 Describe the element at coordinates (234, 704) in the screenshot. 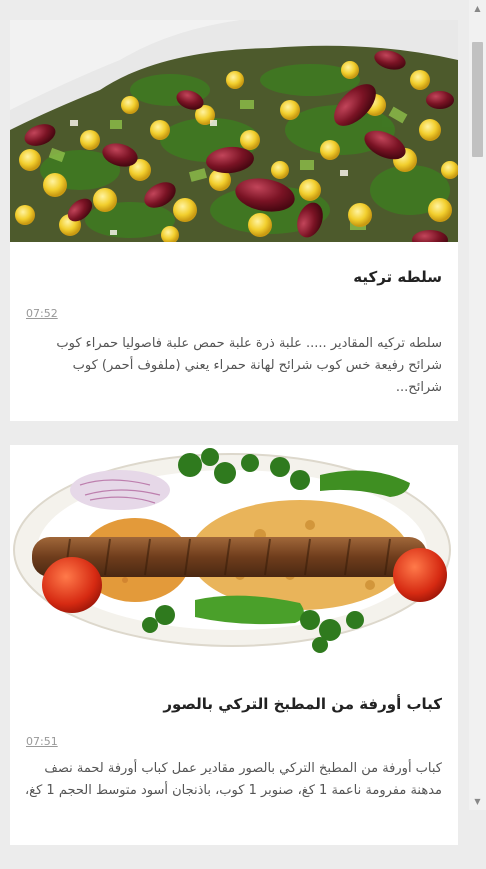

I see `article-title: كباب أورفة من المطبخ التركي بالصور` at that location.